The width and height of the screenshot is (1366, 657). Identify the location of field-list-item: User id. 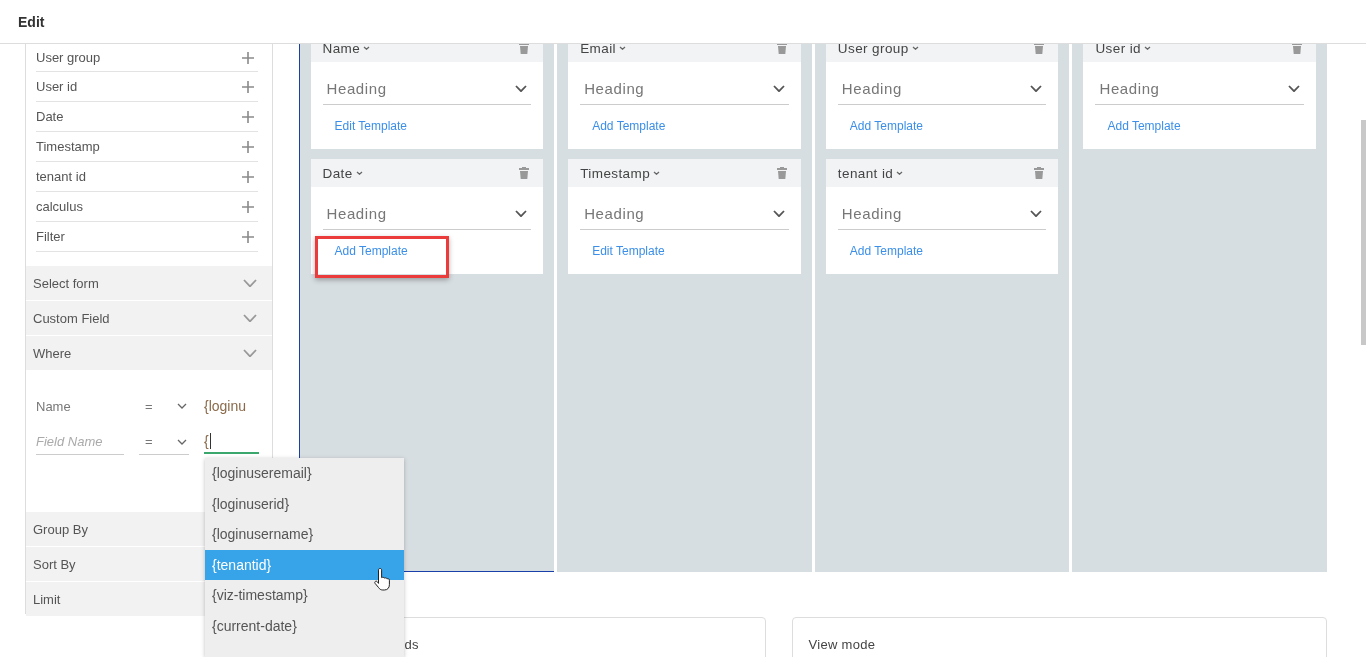
(147, 87).